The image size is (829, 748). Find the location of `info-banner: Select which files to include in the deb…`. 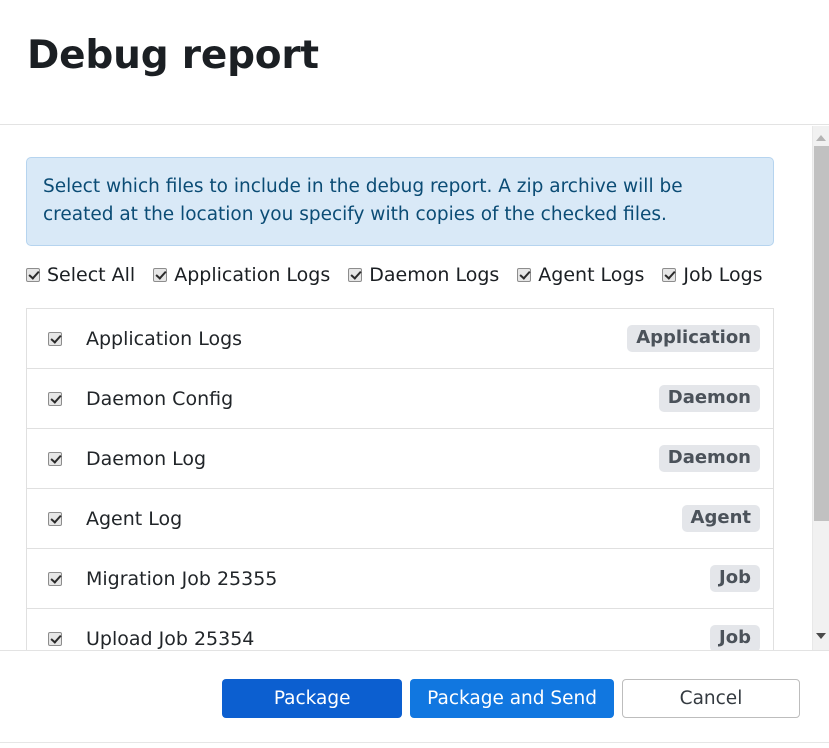

info-banner: Select which files to include in the deb… is located at coordinates (400, 202).